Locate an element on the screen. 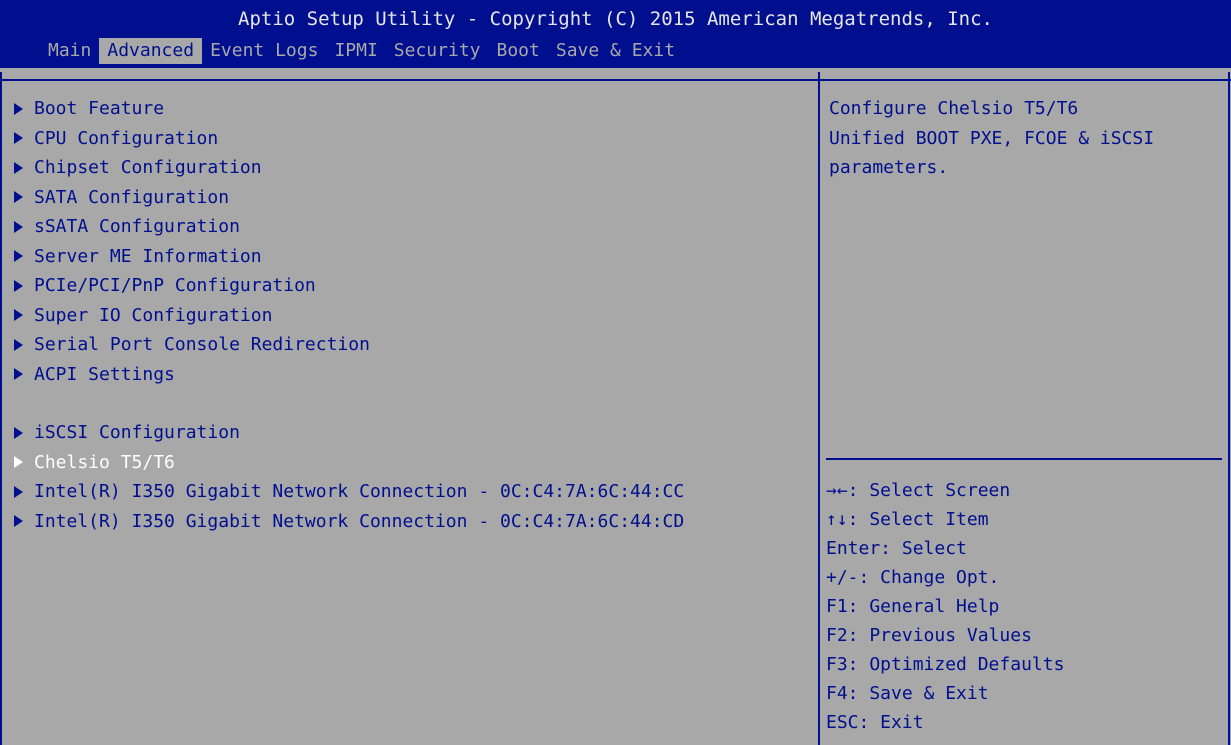 Image resolution: width=1231 pixels, height=745 pixels. menu-item-server-me-information: Server ME Information is located at coordinates (412, 257).